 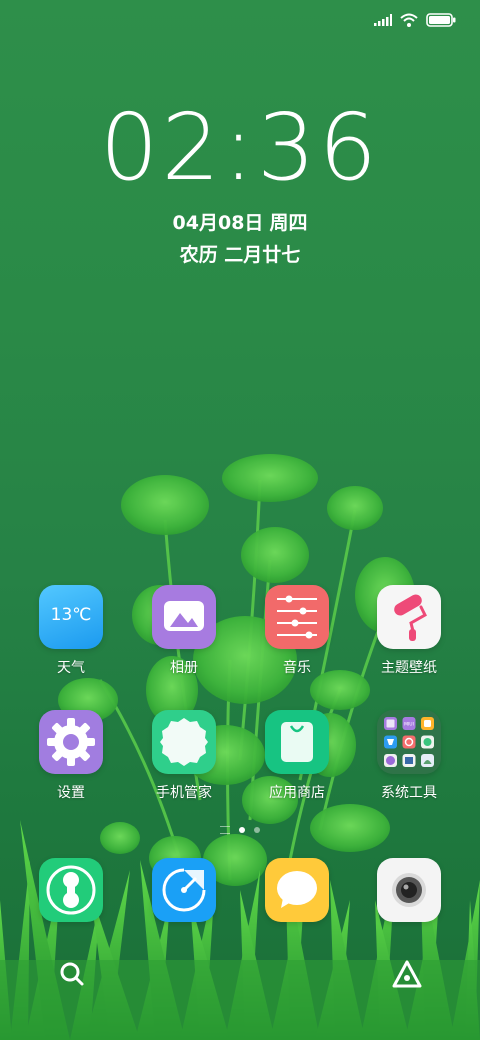 What do you see at coordinates (409, 793) in the screenshot?
I see `app-label: 系统工具` at bounding box center [409, 793].